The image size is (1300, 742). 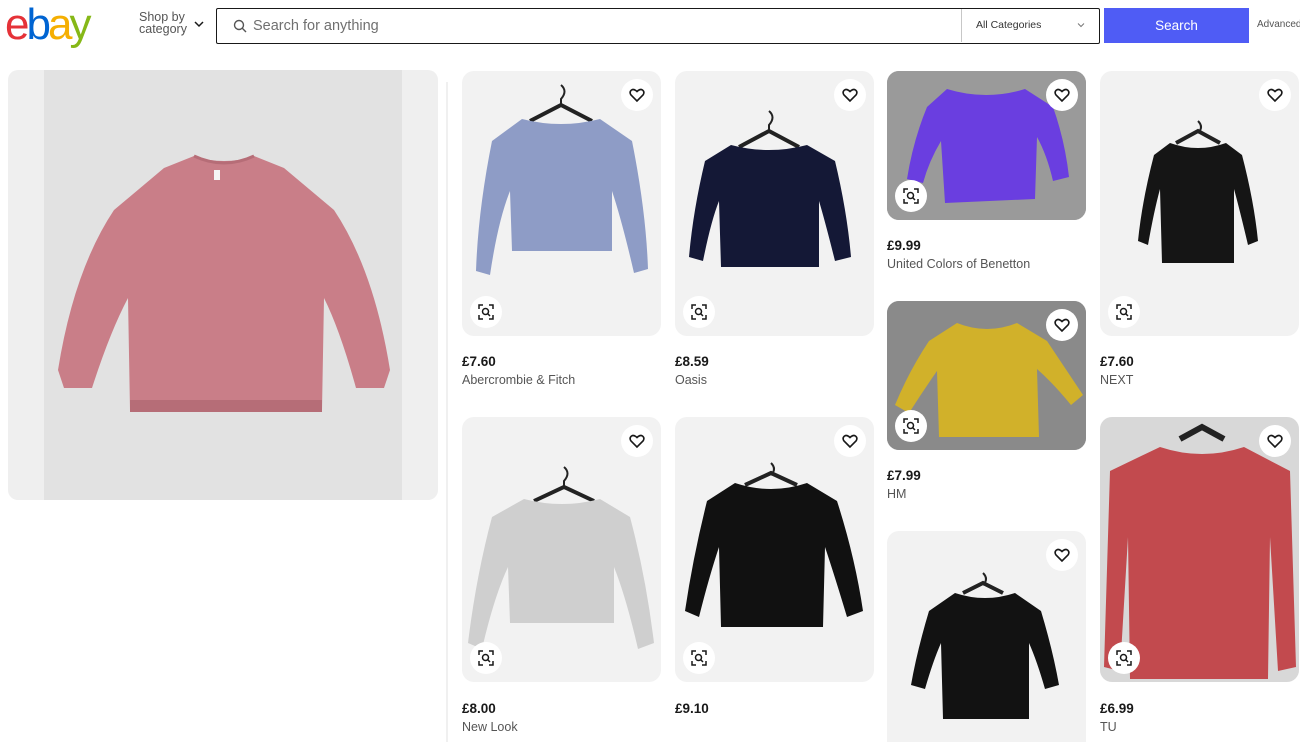 I want to click on category-select: All Categories, so click(x=1030, y=25).